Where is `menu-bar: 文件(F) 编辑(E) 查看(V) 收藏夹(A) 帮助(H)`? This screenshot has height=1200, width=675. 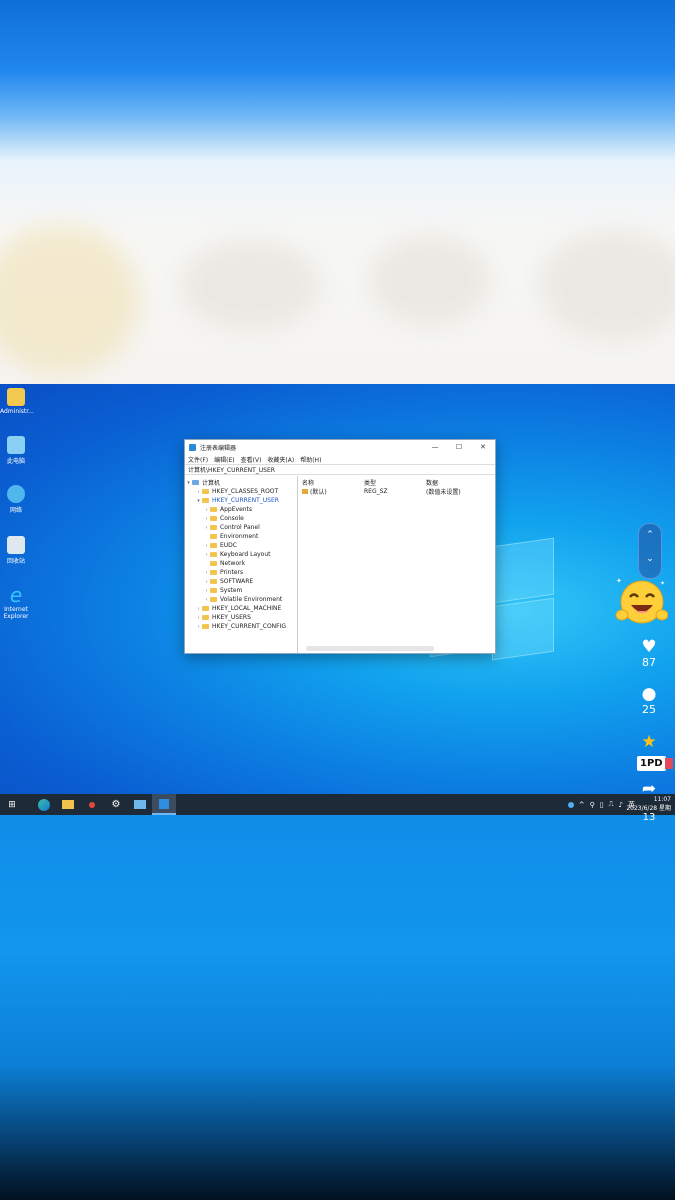
menu-bar: 文件(F) 编辑(E) 查看(V) 收藏夹(A) 帮助(H) is located at coordinates (340, 459).